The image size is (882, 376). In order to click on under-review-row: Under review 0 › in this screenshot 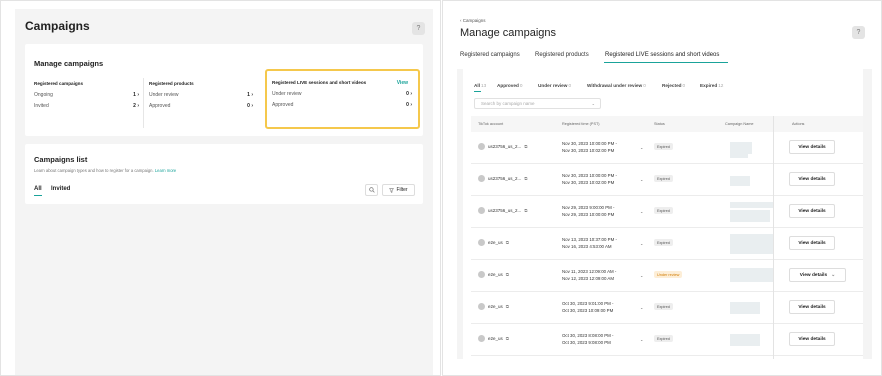, I will do `click(342, 94)`.